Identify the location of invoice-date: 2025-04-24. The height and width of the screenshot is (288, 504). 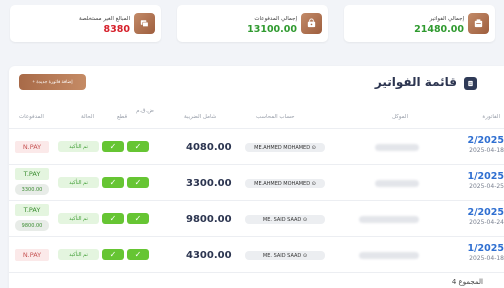
(486, 222).